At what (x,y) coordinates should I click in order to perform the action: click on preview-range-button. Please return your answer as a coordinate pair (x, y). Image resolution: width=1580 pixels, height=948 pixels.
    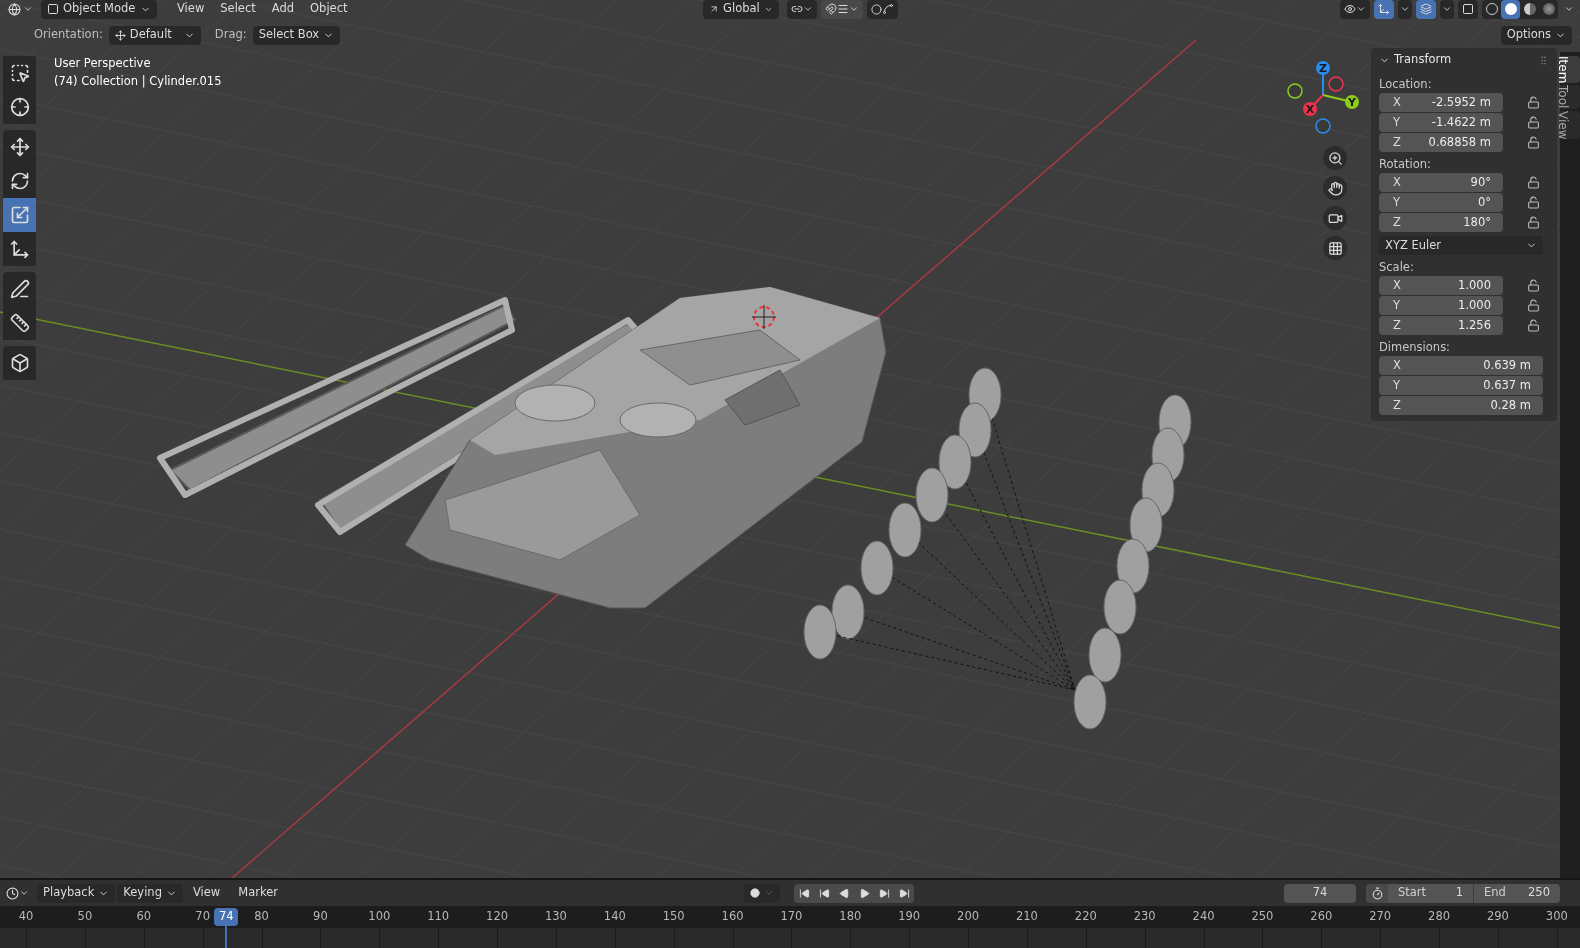
    Looking at the image, I should click on (1377, 893).